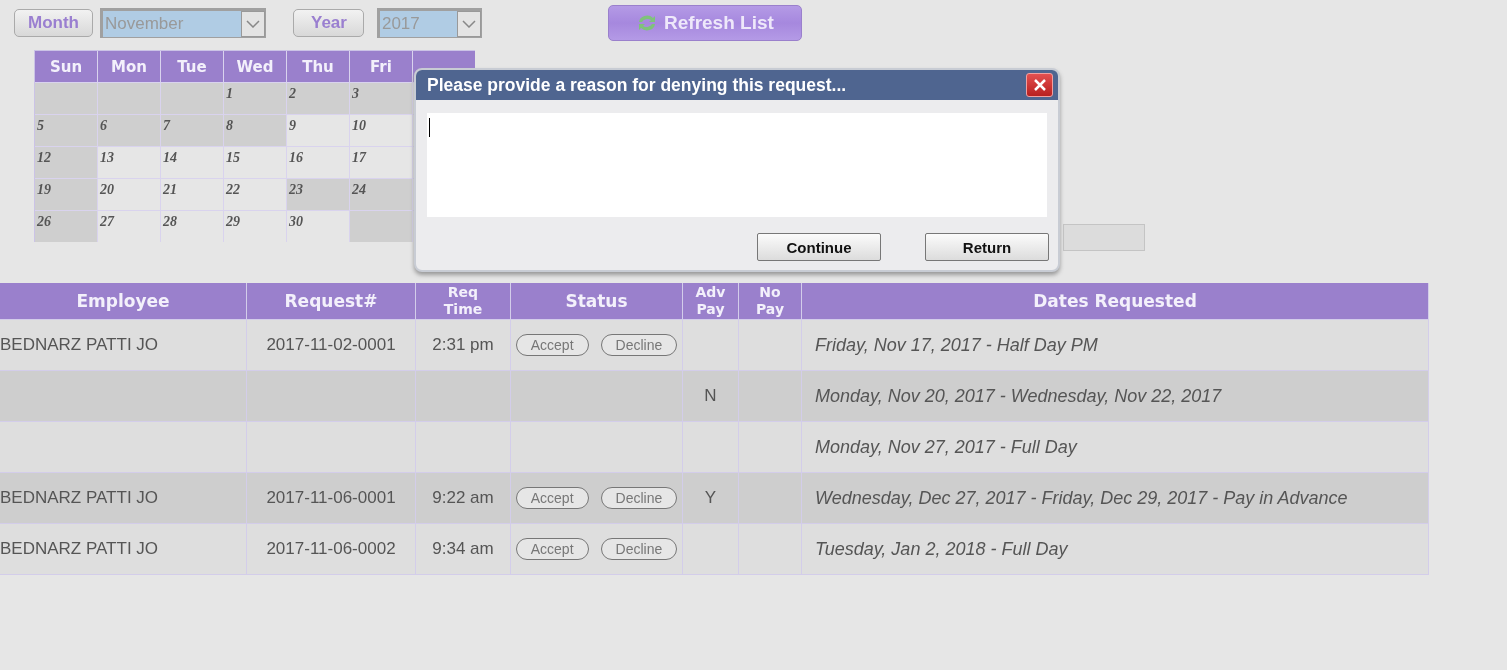 This screenshot has height=670, width=1507. Describe the element at coordinates (318, 98) in the screenshot. I see `day-cell: 2` at that location.